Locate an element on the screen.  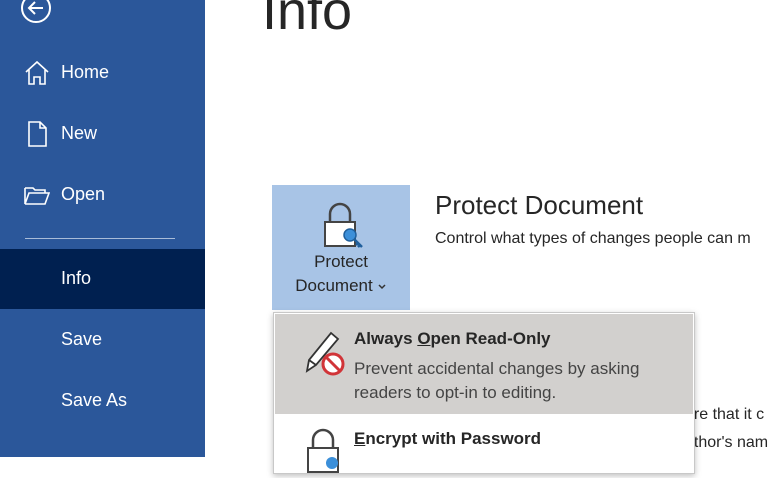
protect-document-heading: Protect Document is located at coordinates (539, 205).